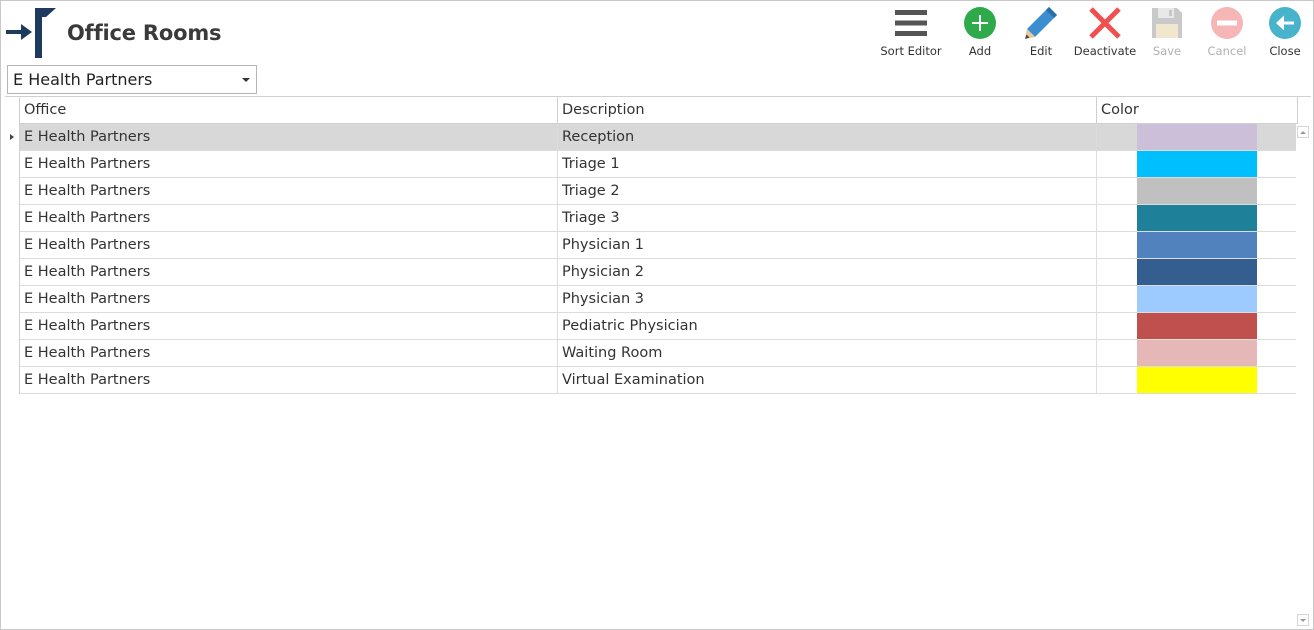 Image resolution: width=1314 pixels, height=630 pixels. I want to click on sort-editor-label: Sort Editor, so click(911, 51).